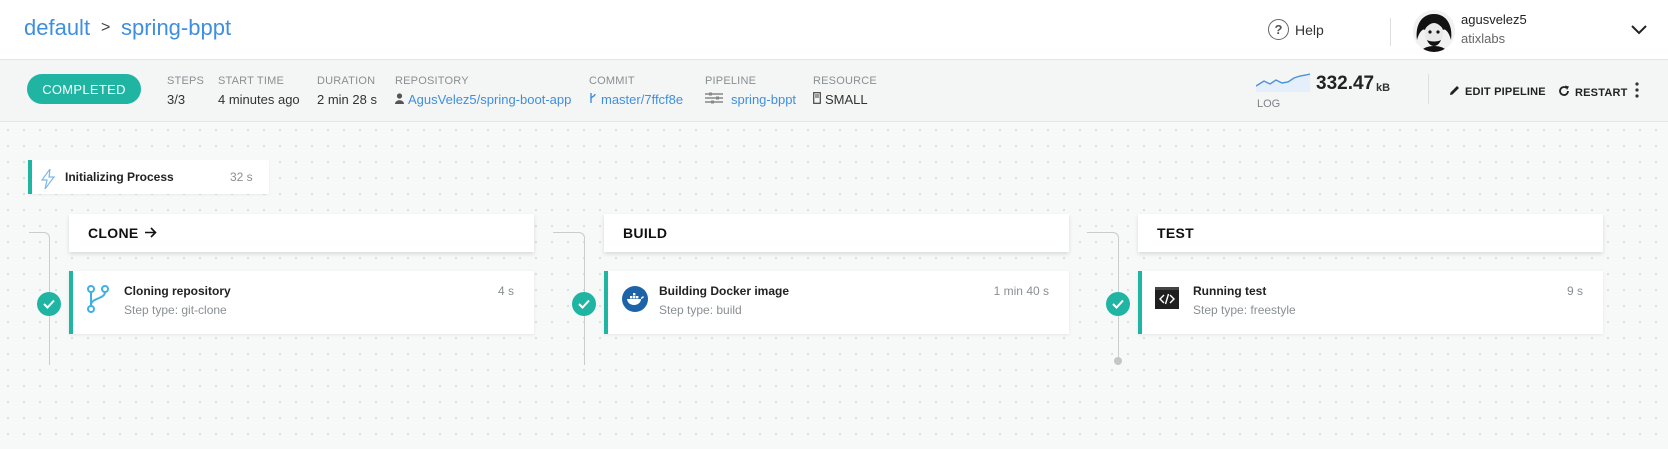  Describe the element at coordinates (251, 81) in the screenshot. I see `meta-start-time-label: START TIME` at that location.